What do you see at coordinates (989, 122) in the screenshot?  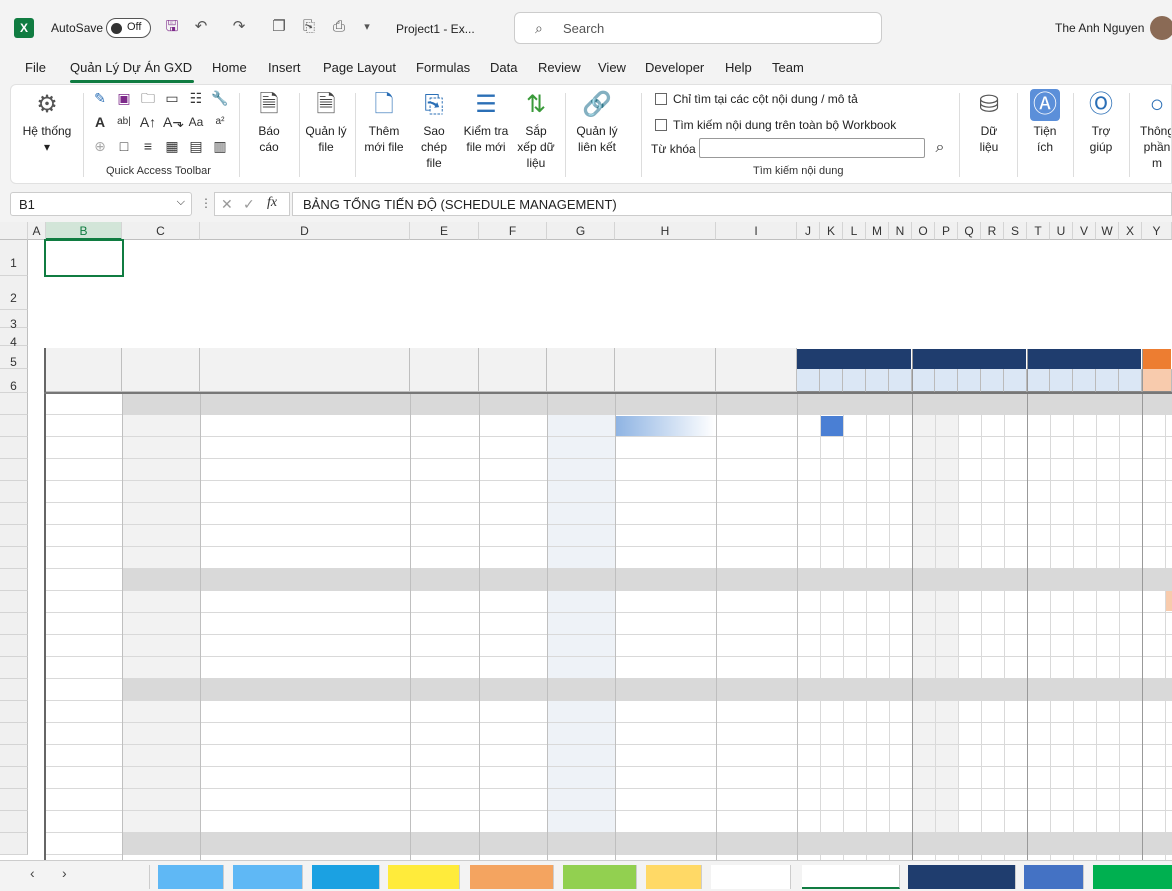 I see `du-lieu-button: ⛁ Dữ liệu` at bounding box center [989, 122].